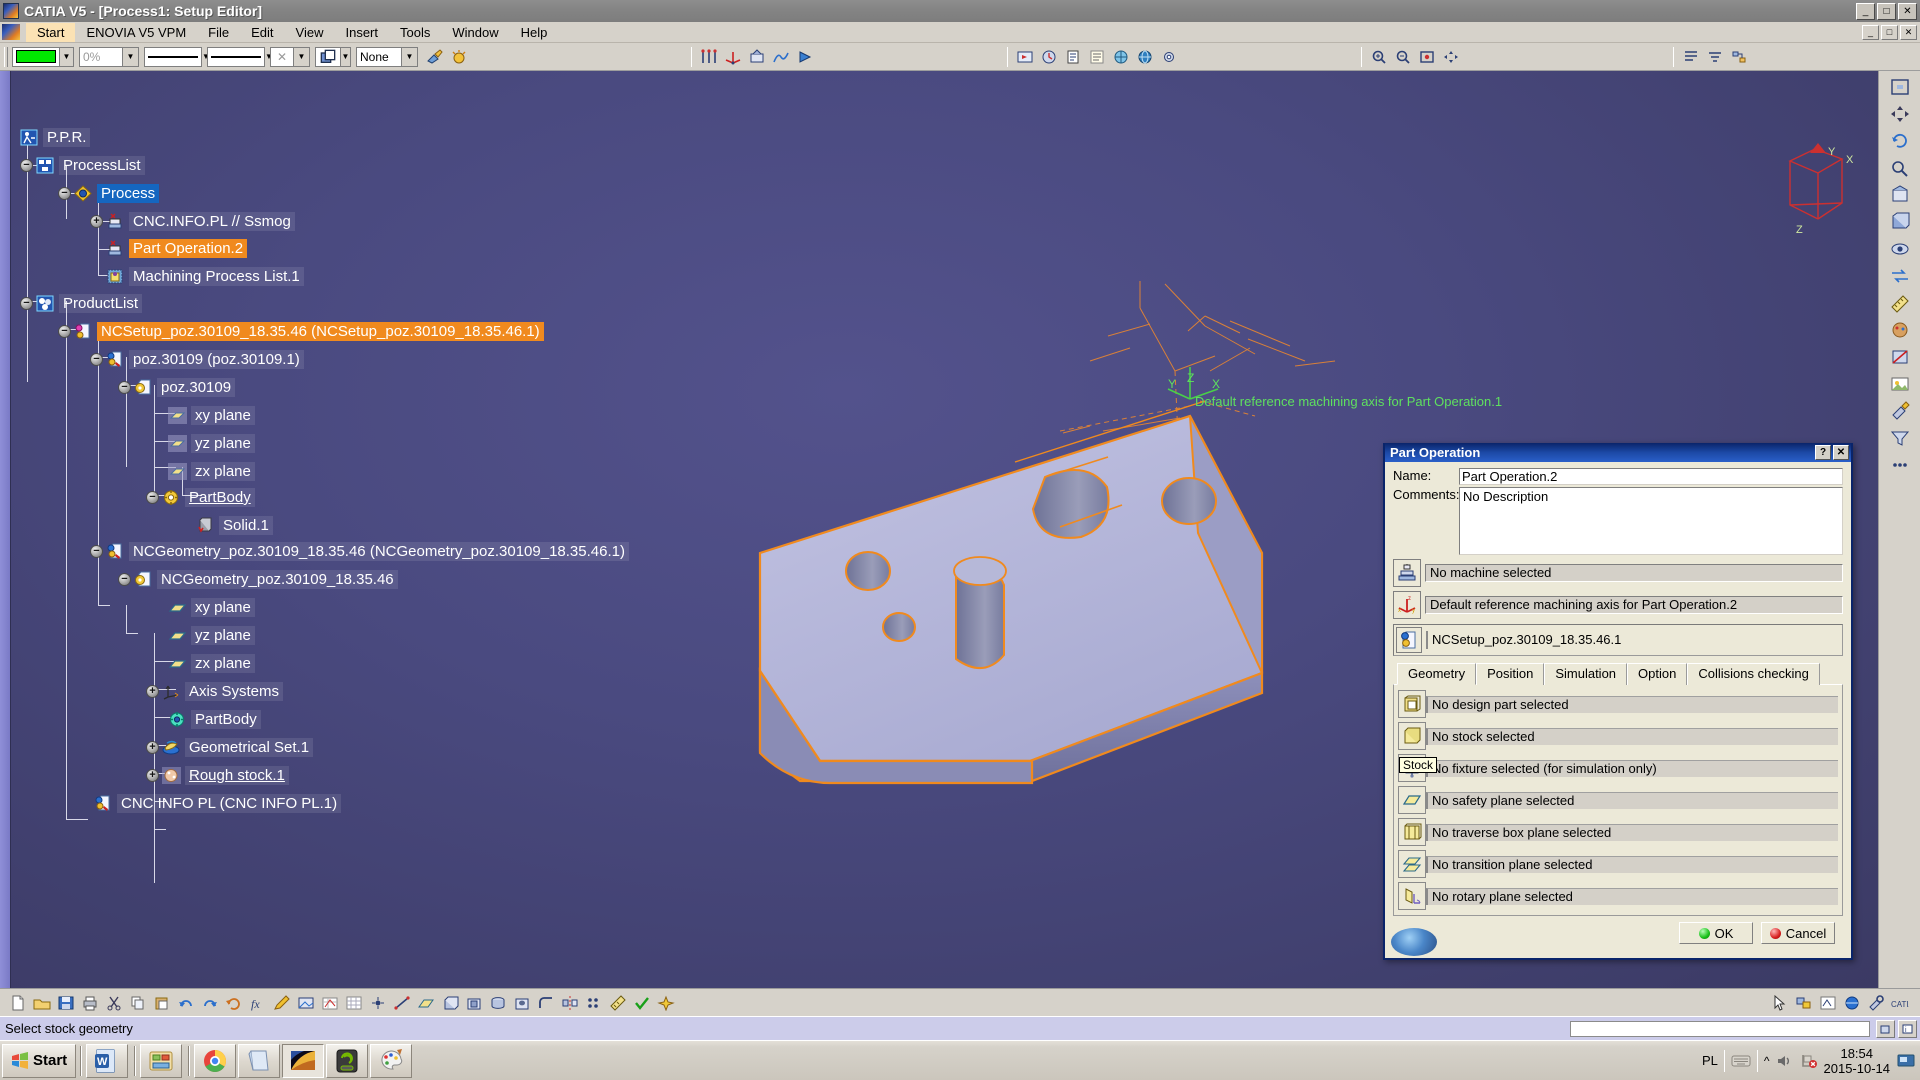  Describe the element at coordinates (450, 1003) in the screenshot. I see `pad-icon` at that location.